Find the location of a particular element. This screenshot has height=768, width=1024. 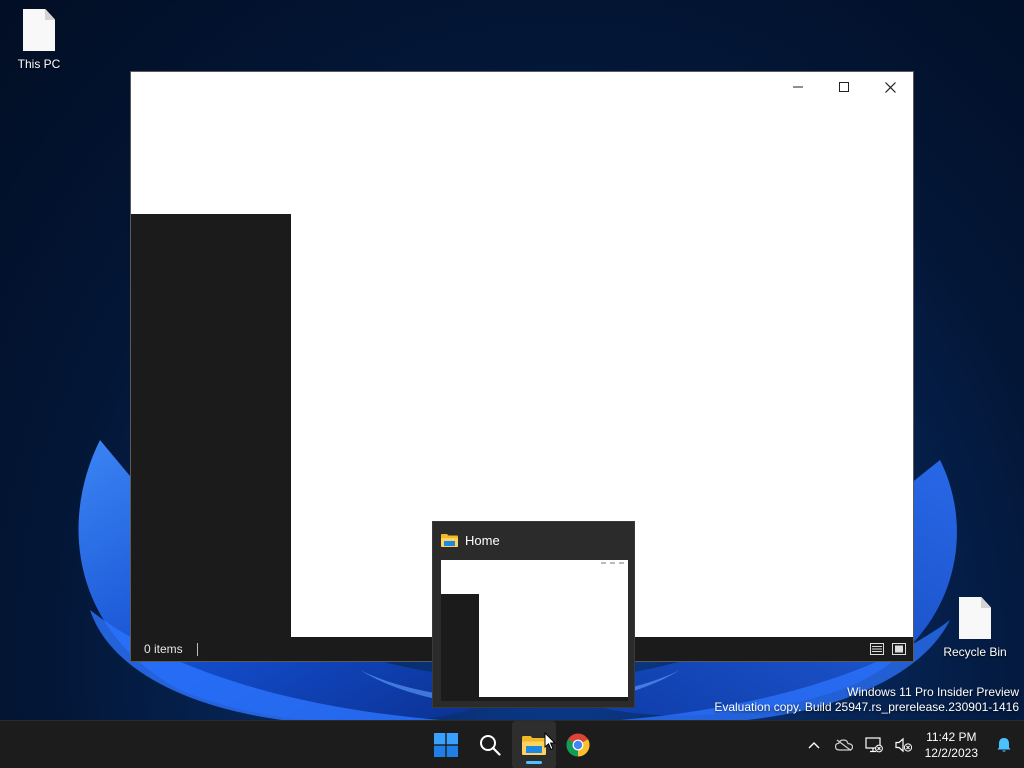

windows-logo-icon is located at coordinates (446, 745).